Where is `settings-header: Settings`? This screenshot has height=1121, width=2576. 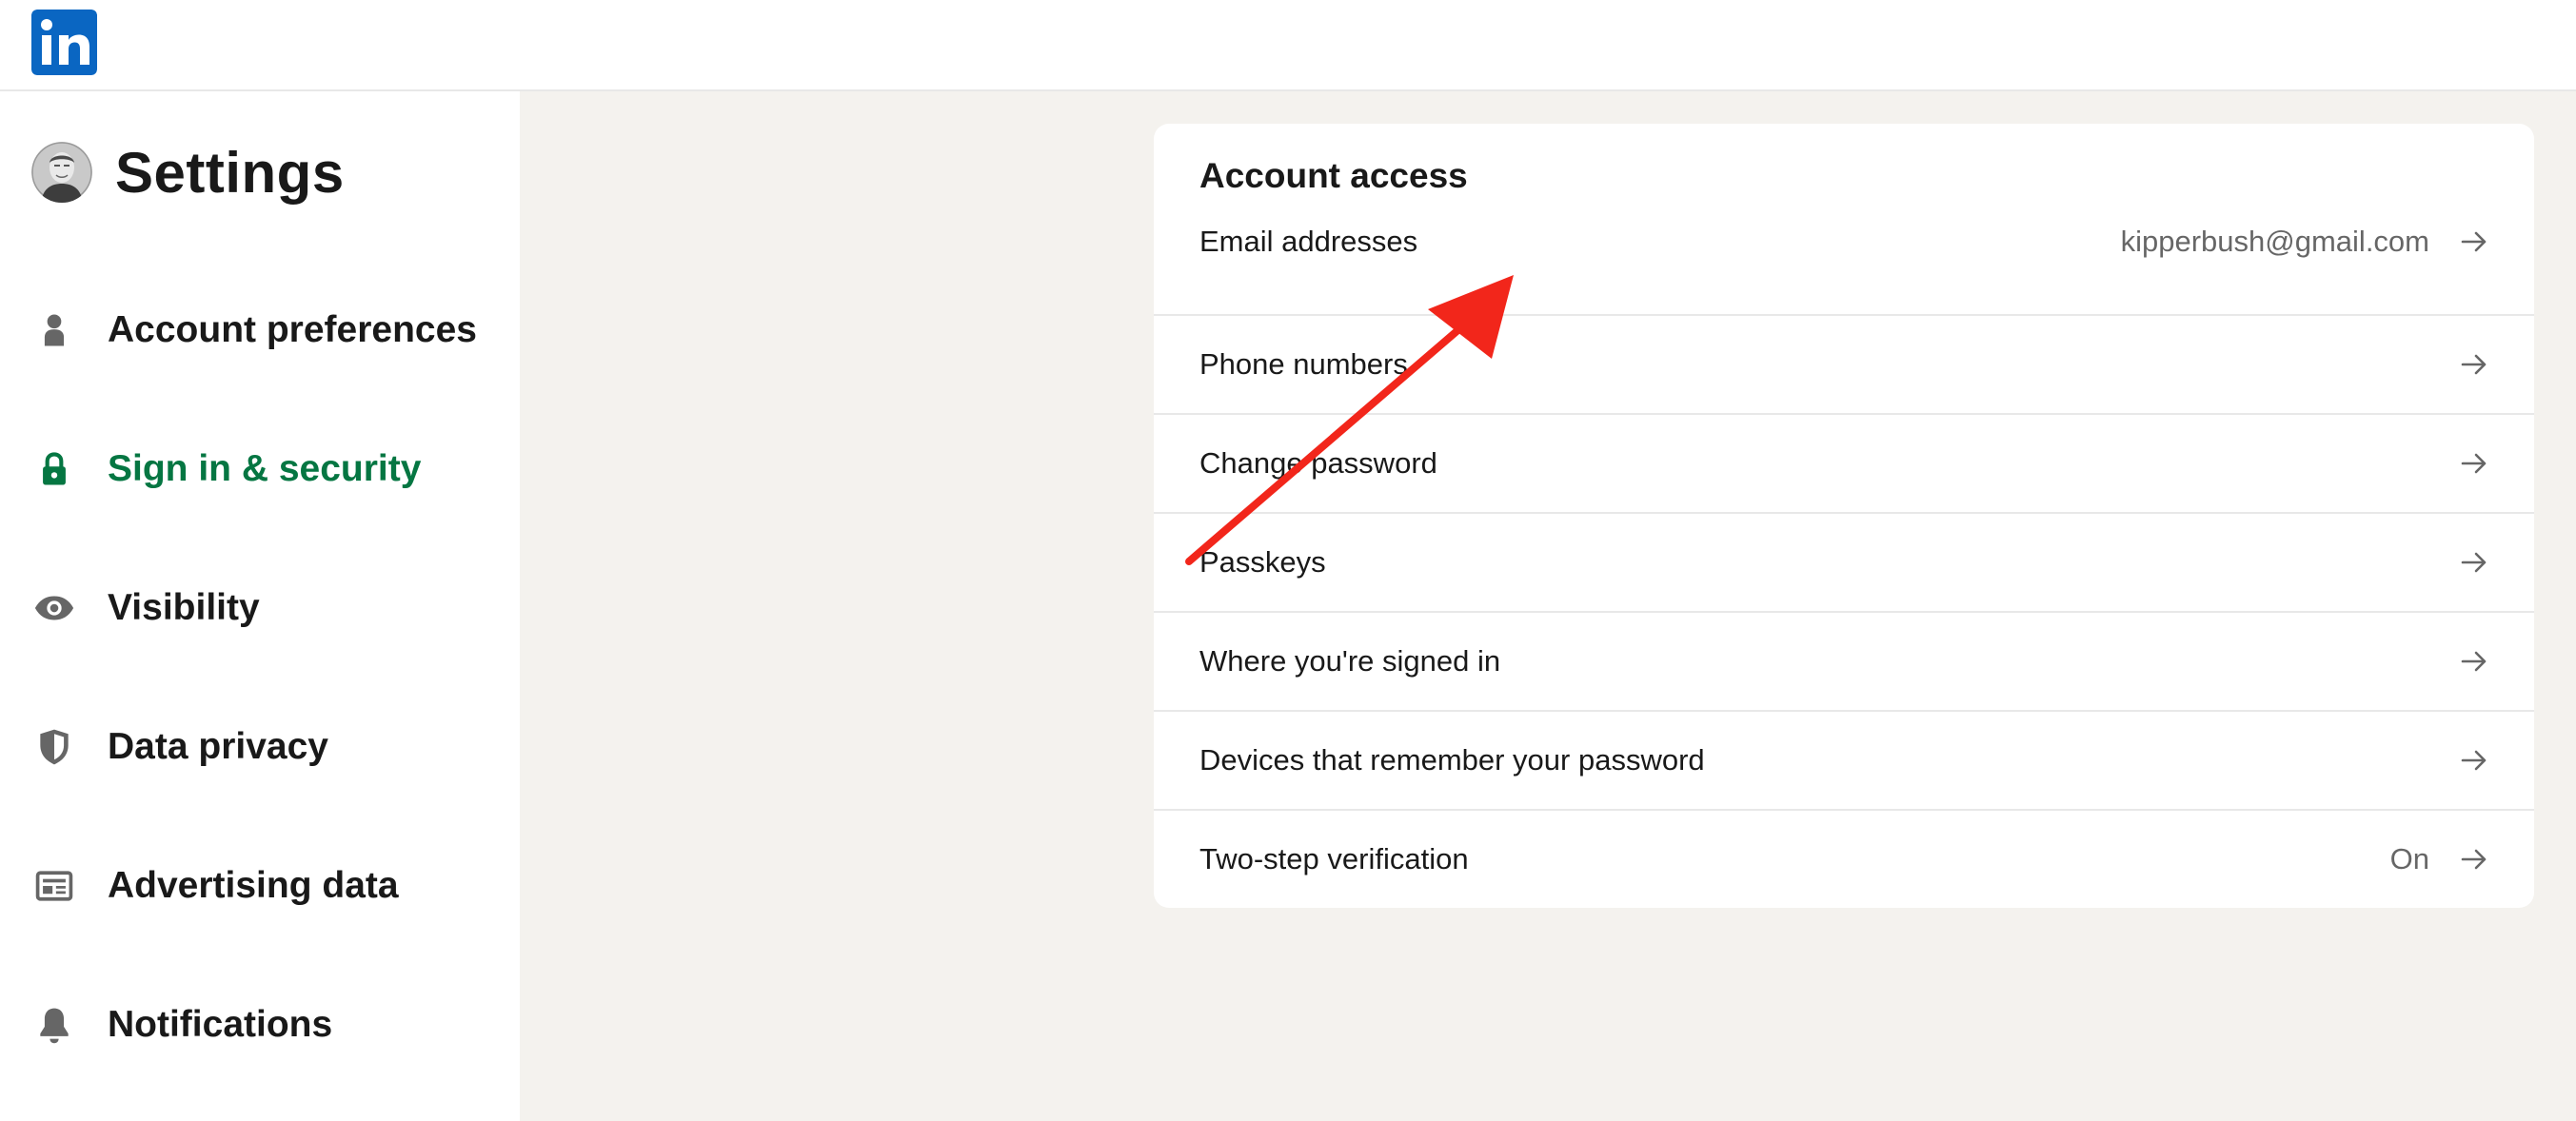
settings-header: Settings is located at coordinates (188, 173).